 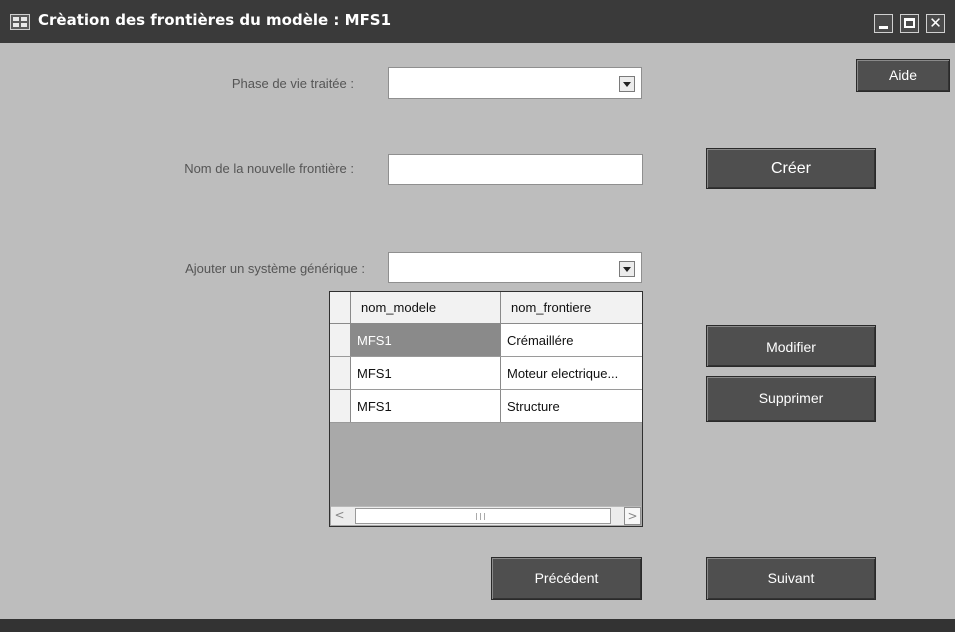 What do you see at coordinates (883, 23) in the screenshot?
I see `minimize-button` at bounding box center [883, 23].